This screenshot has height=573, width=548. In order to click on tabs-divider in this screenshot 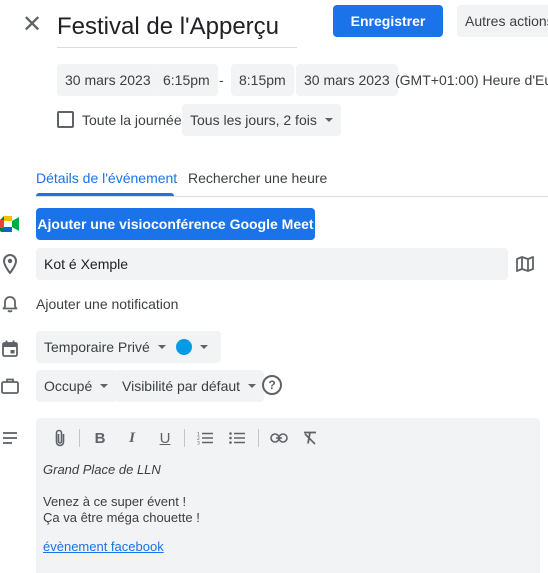, I will do `click(292, 196)`.